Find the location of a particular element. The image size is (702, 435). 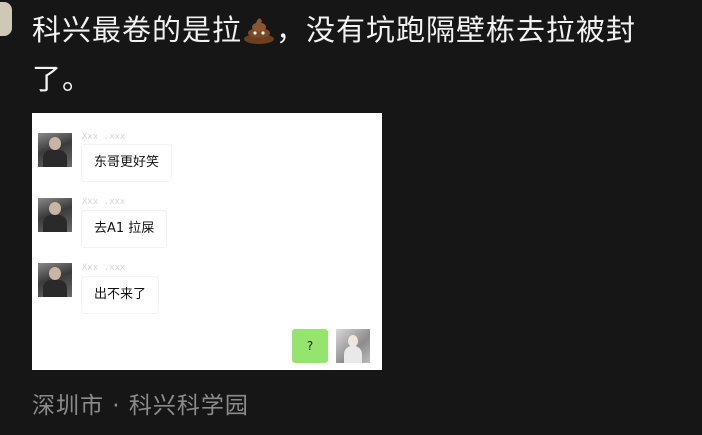

my-avatar is located at coordinates (353, 346).